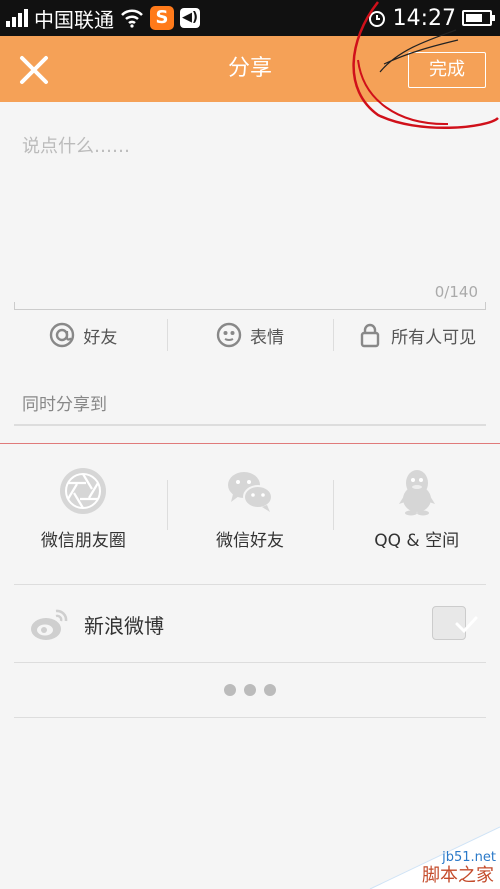 The width and height of the screenshot is (500, 889). I want to click on lock-icon, so click(370, 335).